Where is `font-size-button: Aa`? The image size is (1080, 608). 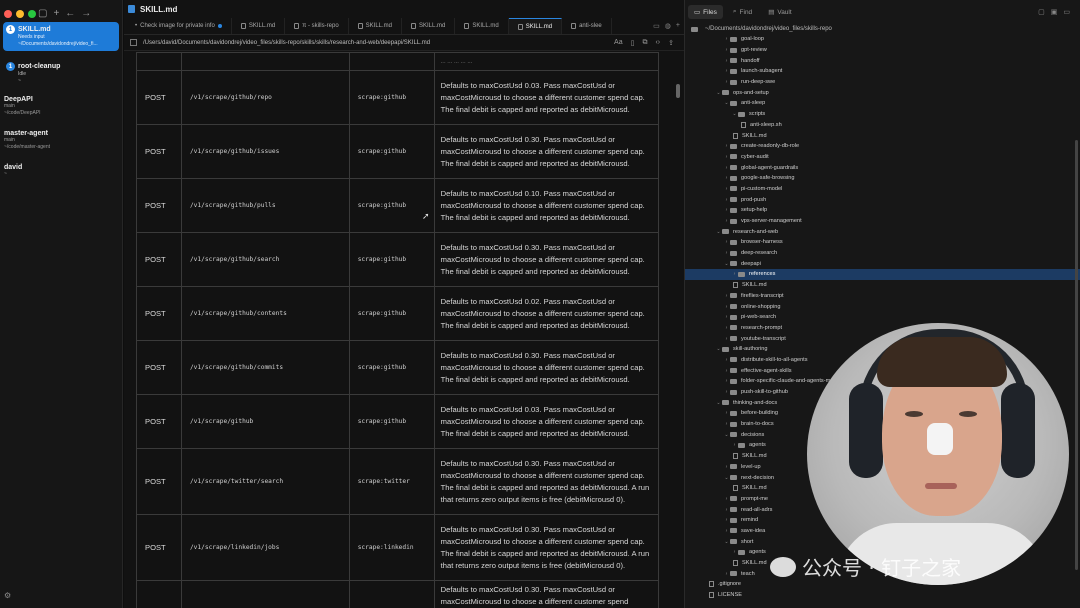 font-size-button: Aa is located at coordinates (618, 43).